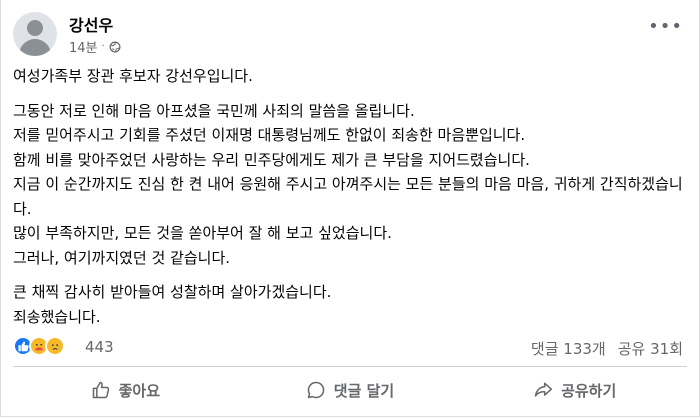  I want to click on action-bar: 좋아요 댓글 달기 공유하기, so click(350, 390).